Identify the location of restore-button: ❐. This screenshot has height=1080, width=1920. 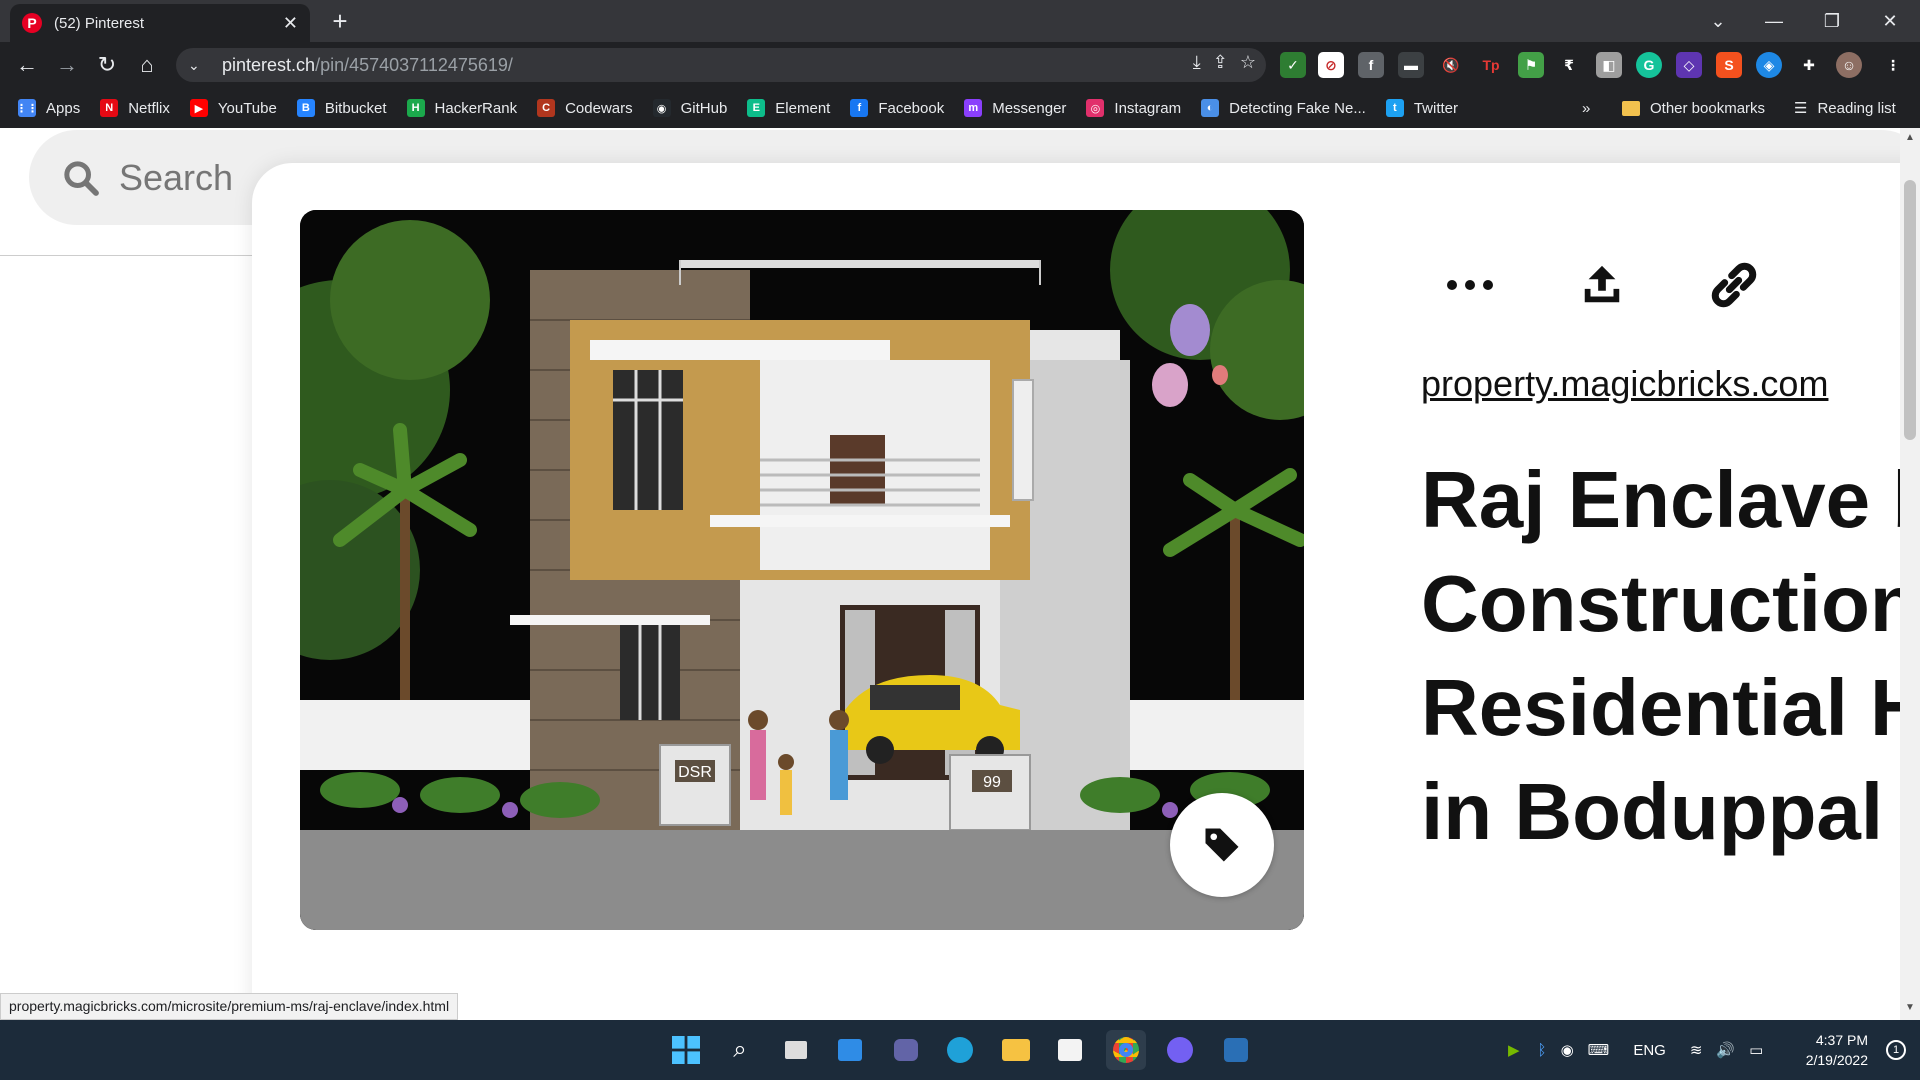
(1832, 21).